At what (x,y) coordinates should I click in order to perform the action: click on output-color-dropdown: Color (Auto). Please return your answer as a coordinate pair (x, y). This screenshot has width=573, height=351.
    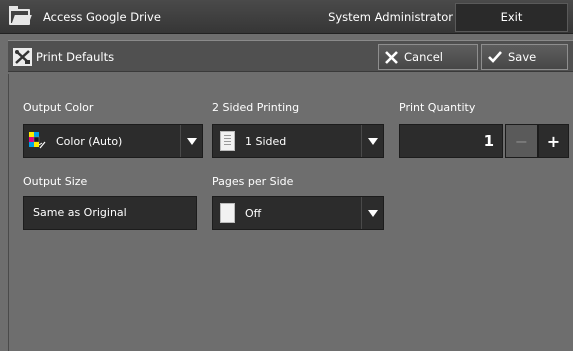
    Looking at the image, I should click on (113, 141).